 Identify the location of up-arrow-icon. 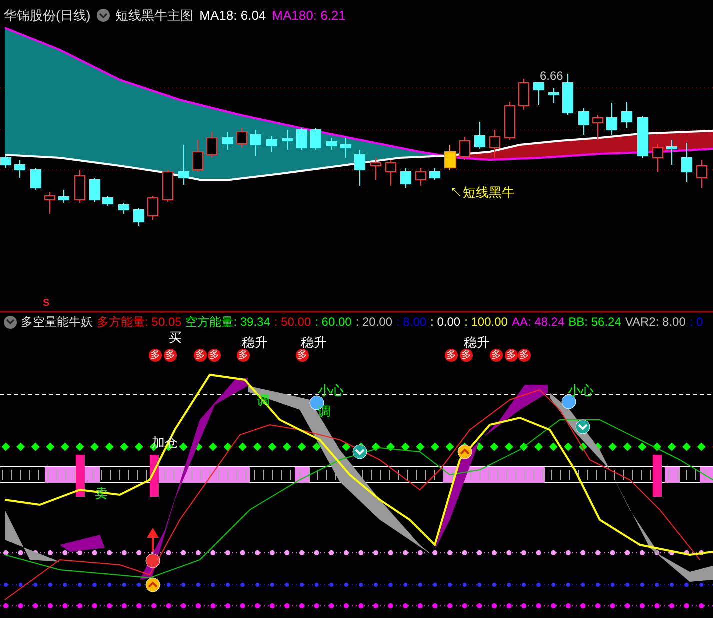
(153, 540).